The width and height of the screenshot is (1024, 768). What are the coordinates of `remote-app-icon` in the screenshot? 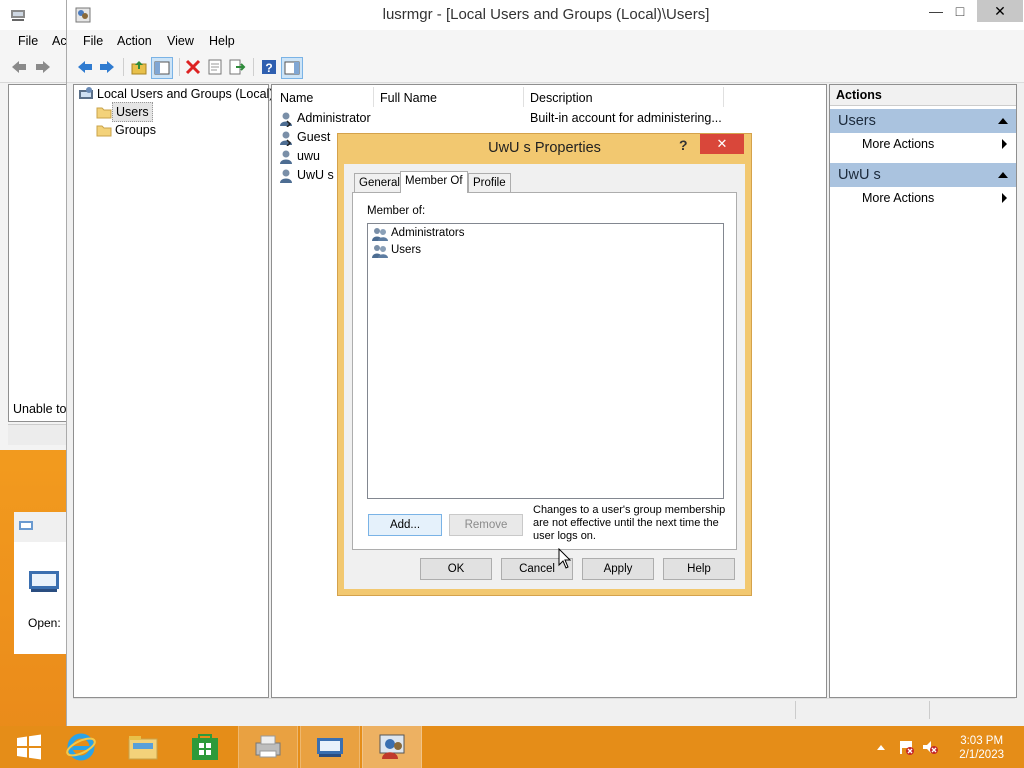 It's located at (330, 747).